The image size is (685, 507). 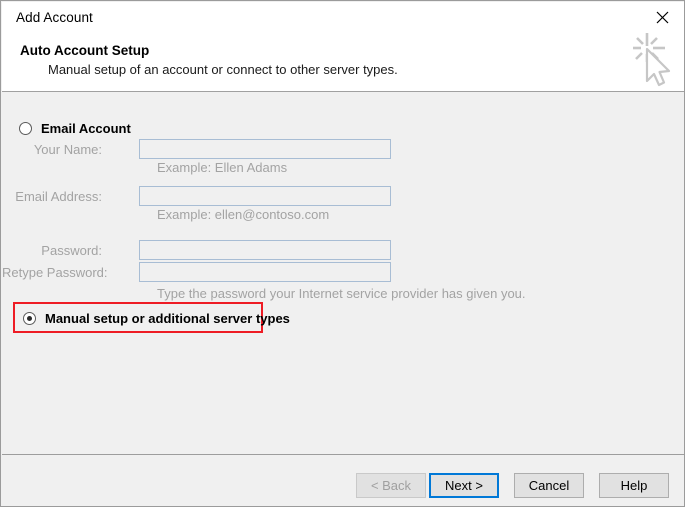 I want to click on radio-email-account: Email Account, so click(x=75, y=128).